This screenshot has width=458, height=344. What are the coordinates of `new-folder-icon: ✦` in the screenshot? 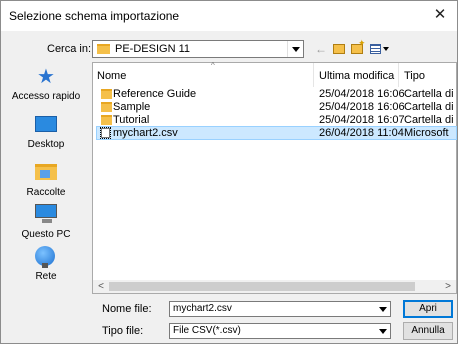 It's located at (358, 48).